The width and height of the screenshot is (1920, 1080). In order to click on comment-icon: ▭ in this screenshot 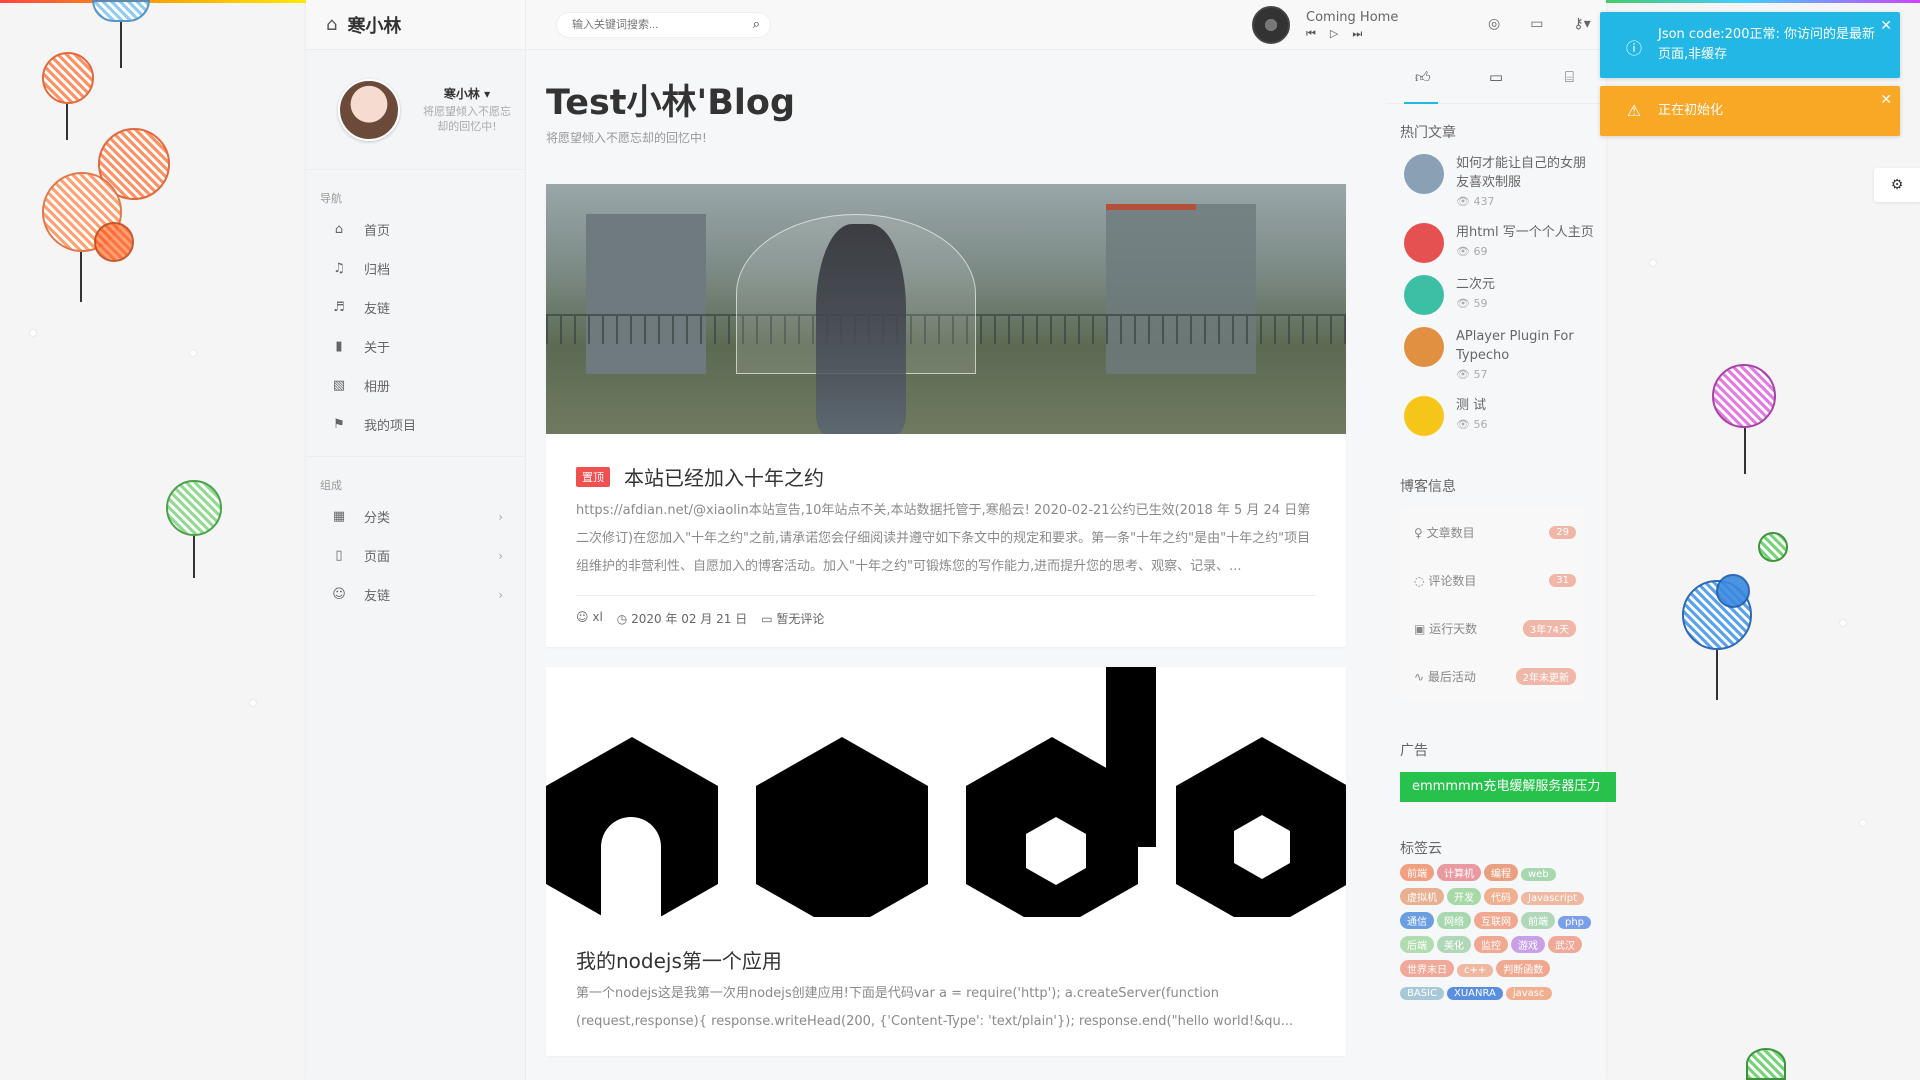, I will do `click(1495, 76)`.